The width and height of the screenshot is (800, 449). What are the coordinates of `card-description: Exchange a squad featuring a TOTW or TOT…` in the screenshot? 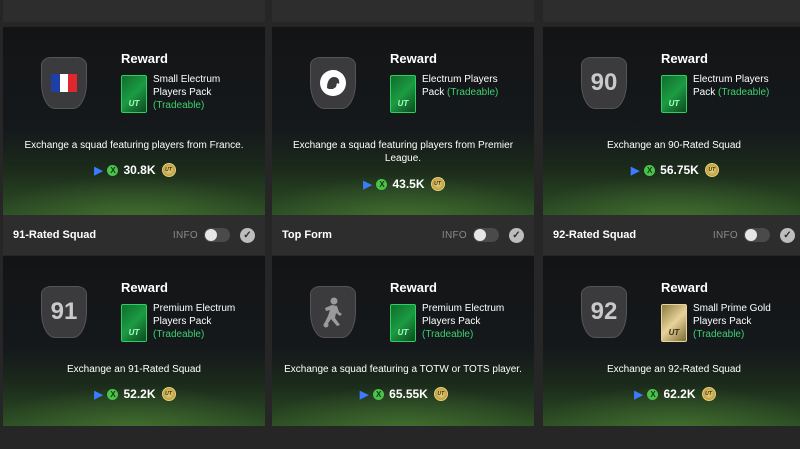 It's located at (403, 369).